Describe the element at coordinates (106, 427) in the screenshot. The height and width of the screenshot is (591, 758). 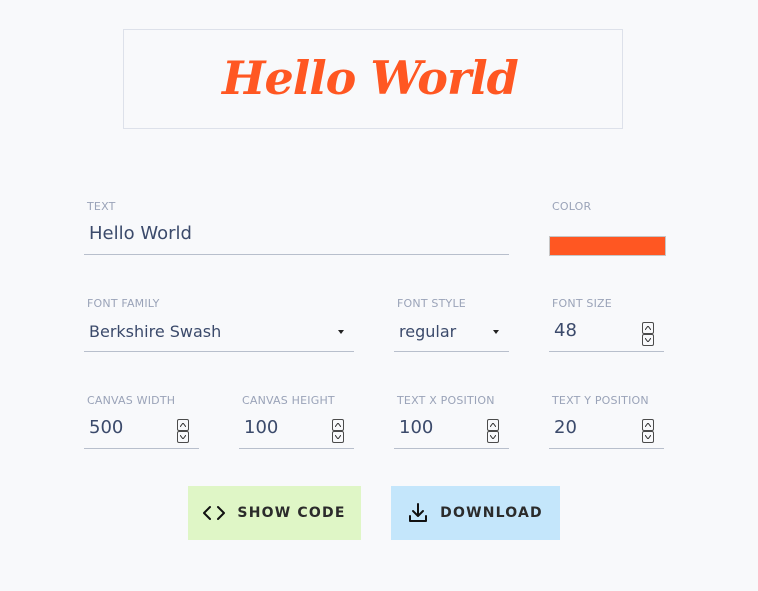
I see `canvas-width-value: 500` at that location.